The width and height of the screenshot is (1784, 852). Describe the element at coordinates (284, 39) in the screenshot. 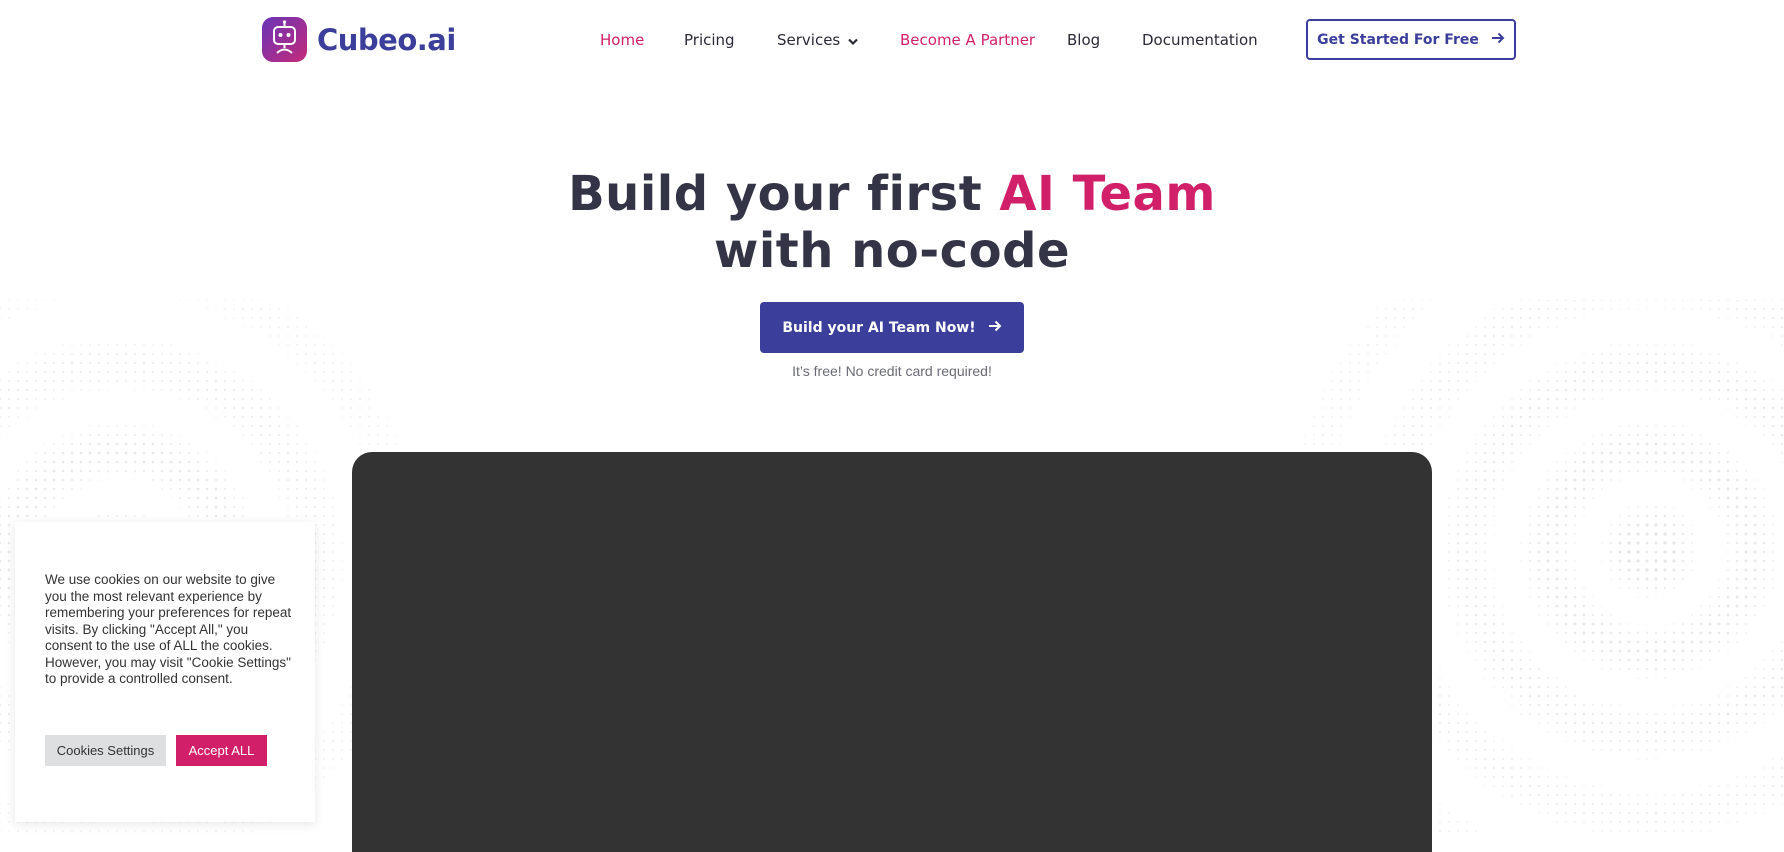

I see `robot-icon` at that location.